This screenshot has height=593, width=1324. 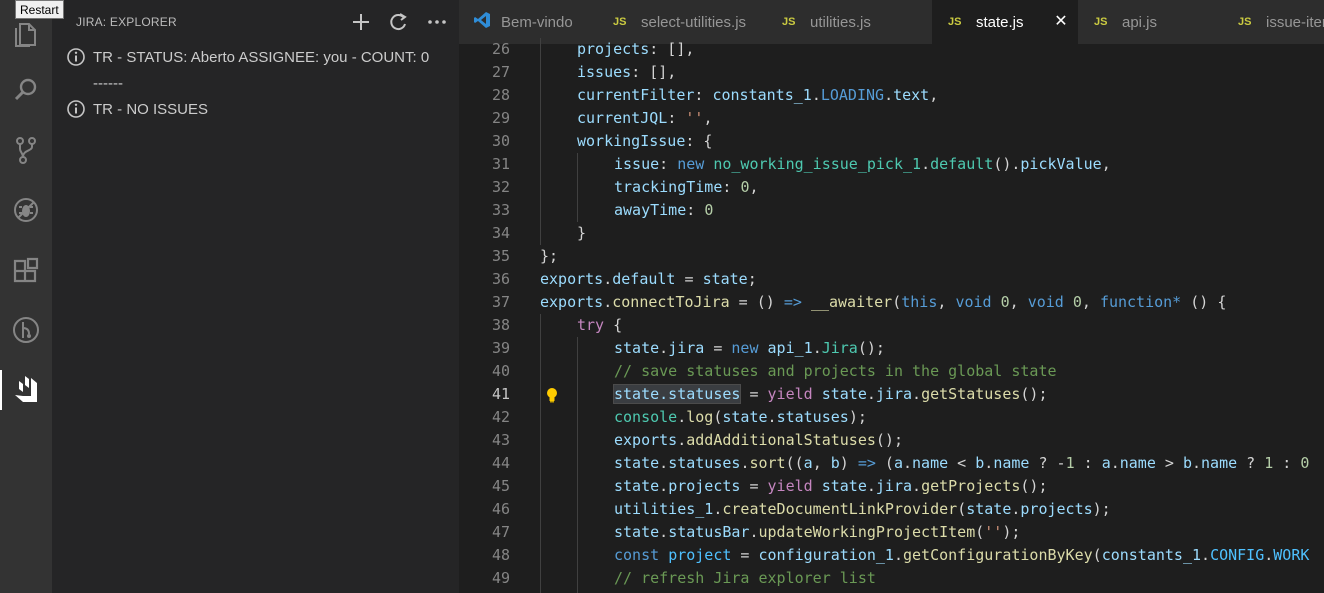 What do you see at coordinates (664, 210) in the screenshot?
I see `code-text: awayTime: 0` at bounding box center [664, 210].